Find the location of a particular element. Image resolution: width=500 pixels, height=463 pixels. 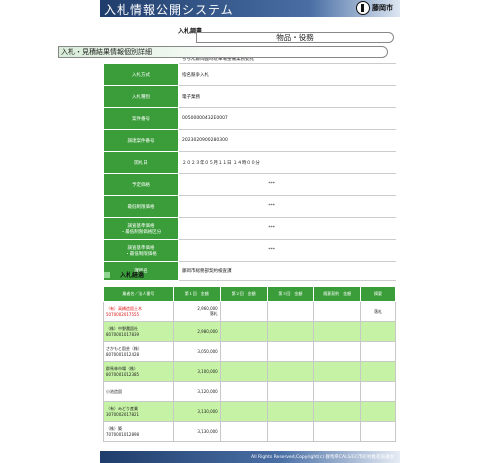

corporate-number: 3070002017821 is located at coordinates (123, 414).